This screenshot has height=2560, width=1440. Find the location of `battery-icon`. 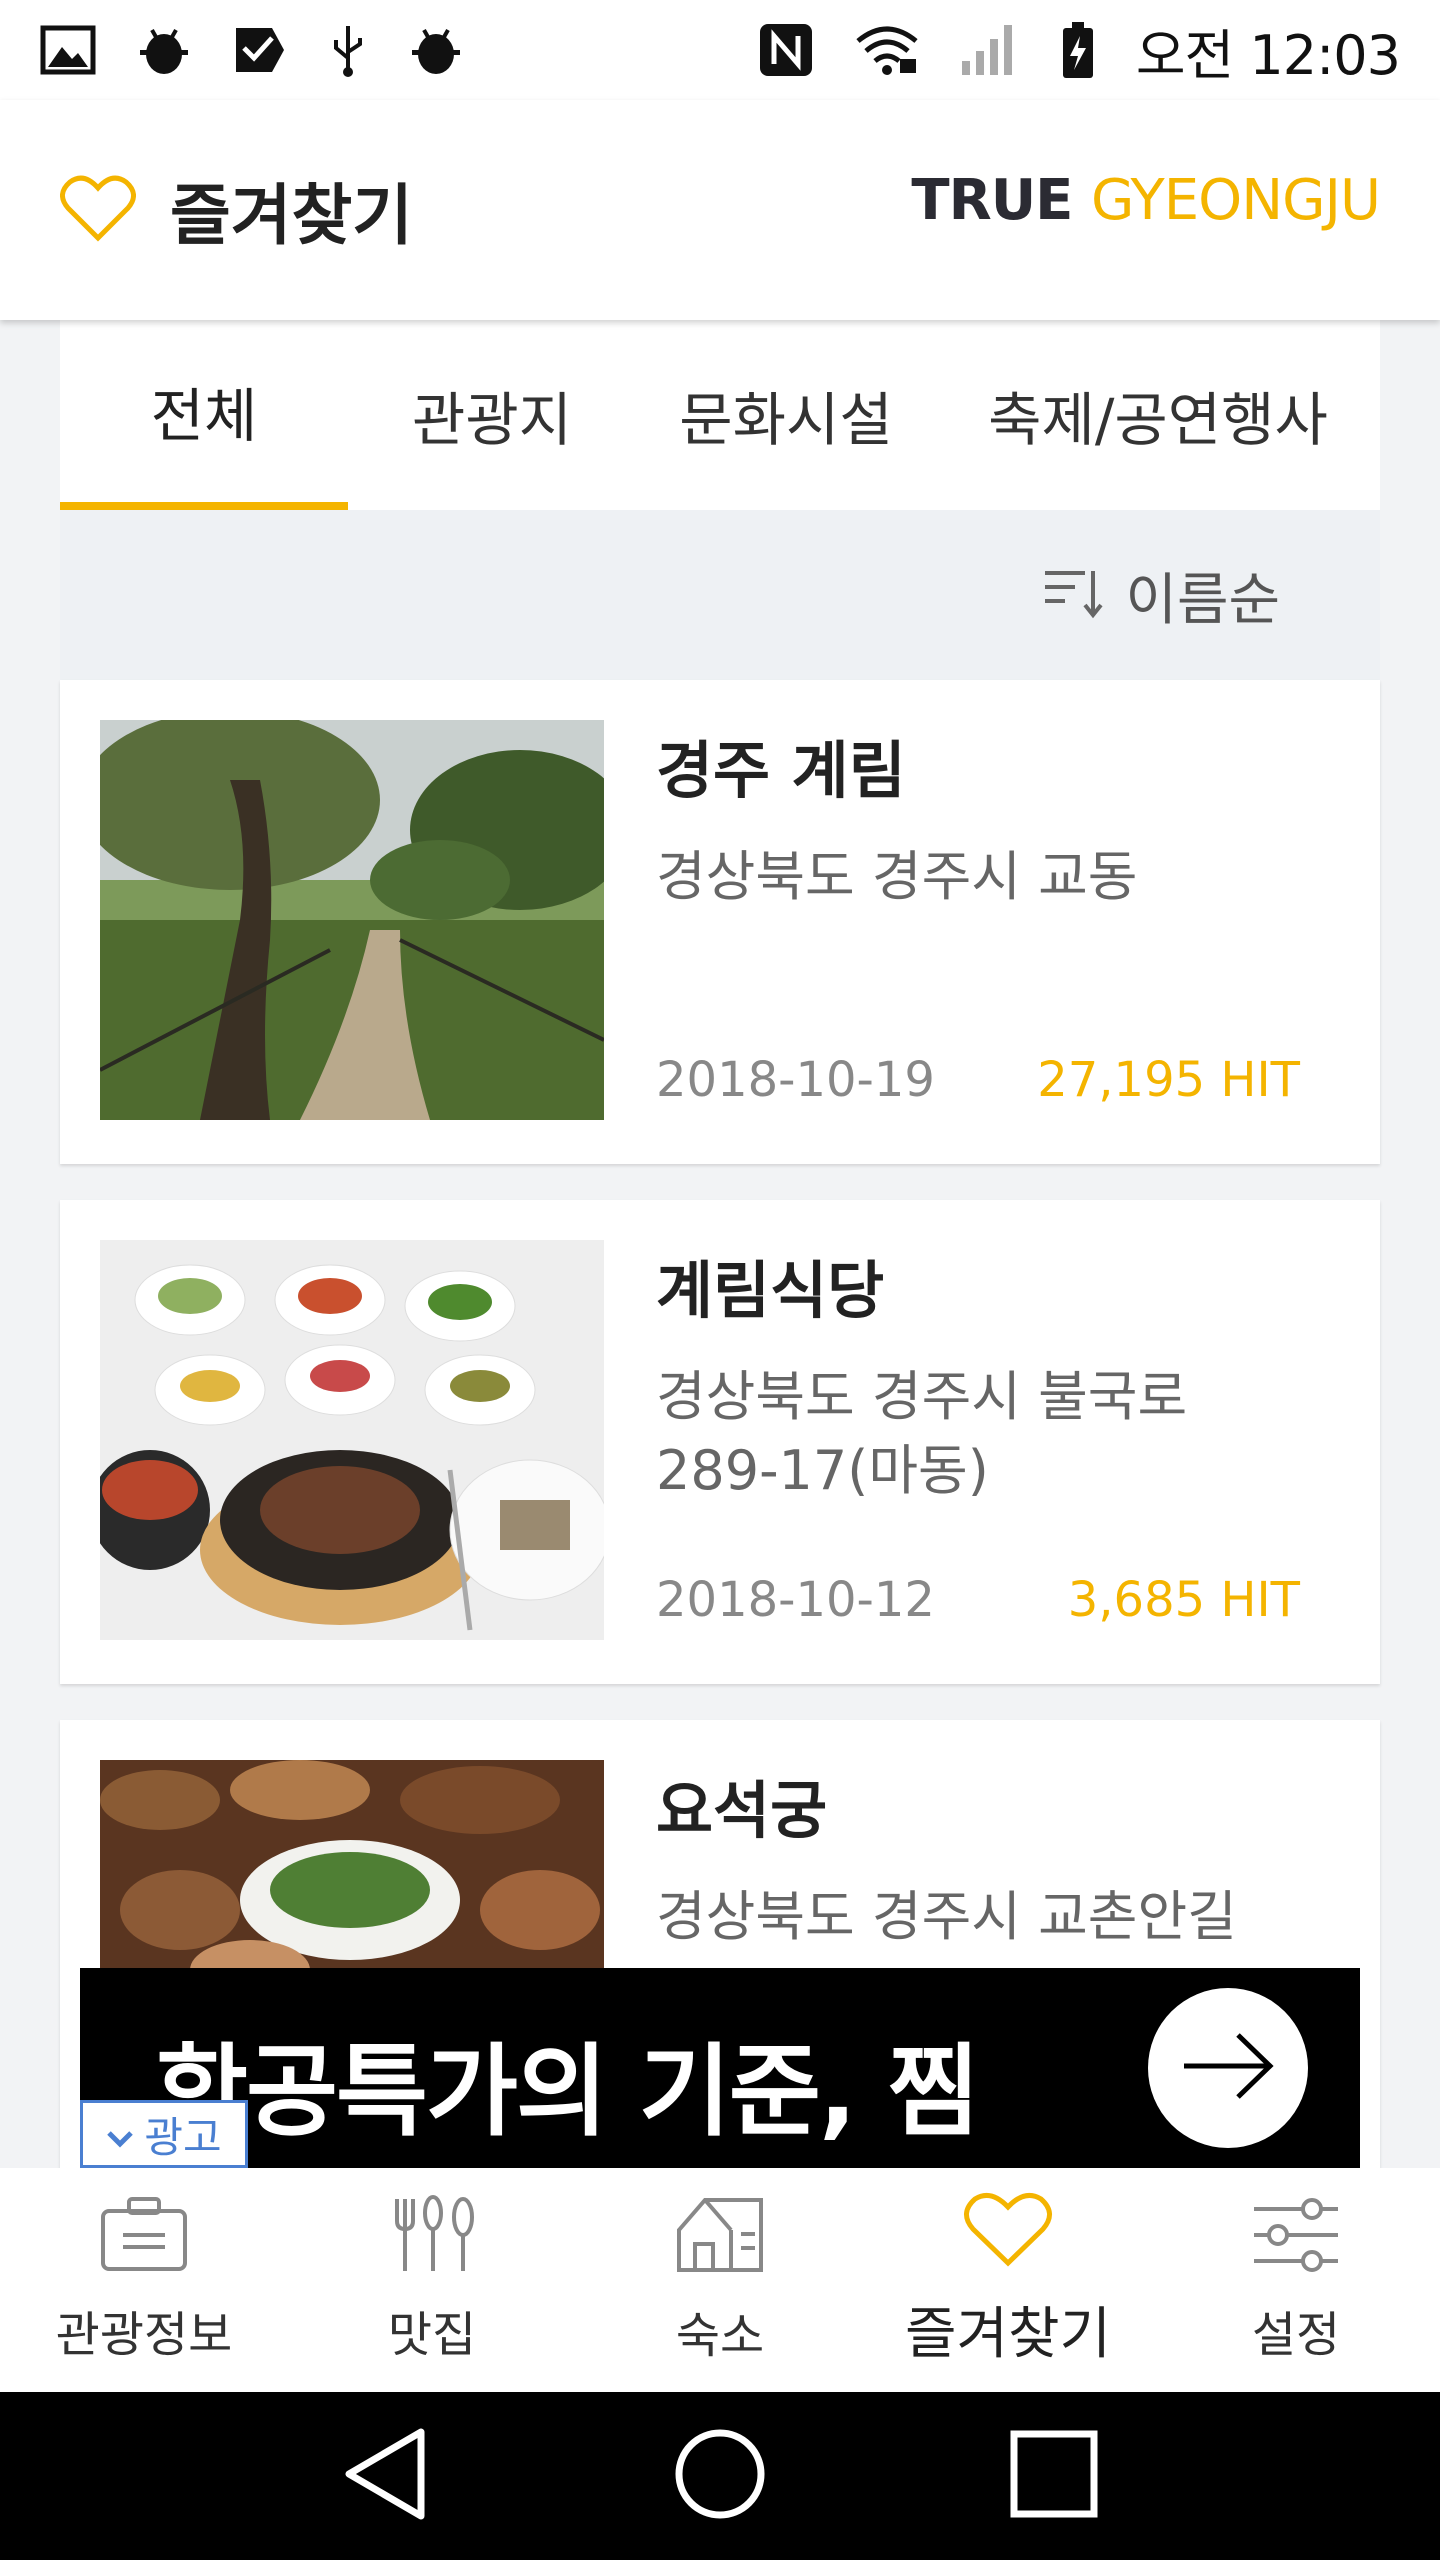

battery-icon is located at coordinates (1078, 50).